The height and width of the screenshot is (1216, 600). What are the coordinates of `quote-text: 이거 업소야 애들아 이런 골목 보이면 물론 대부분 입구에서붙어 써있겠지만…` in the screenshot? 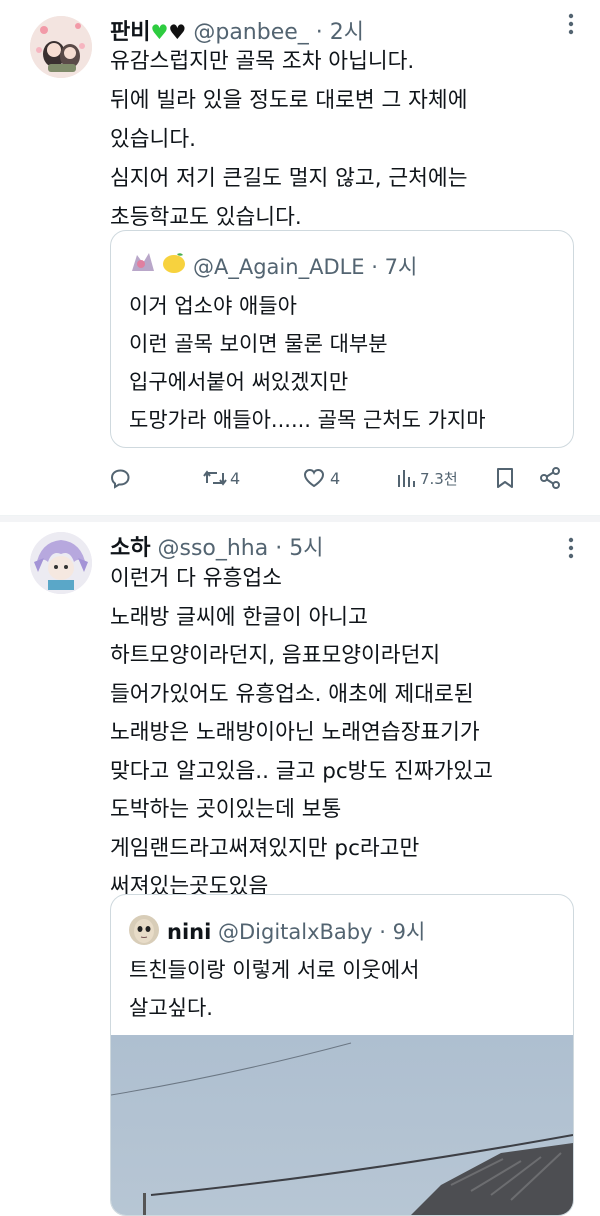 It's located at (307, 363).